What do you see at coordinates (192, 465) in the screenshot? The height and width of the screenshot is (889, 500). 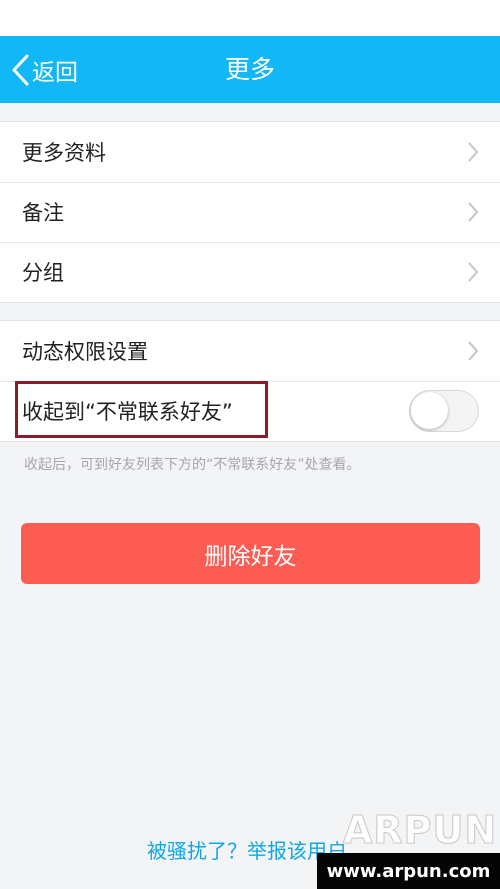 I see `hide-hint-text: 收起后，可到好友列表下方的“不常联系好友”处查看。` at bounding box center [192, 465].